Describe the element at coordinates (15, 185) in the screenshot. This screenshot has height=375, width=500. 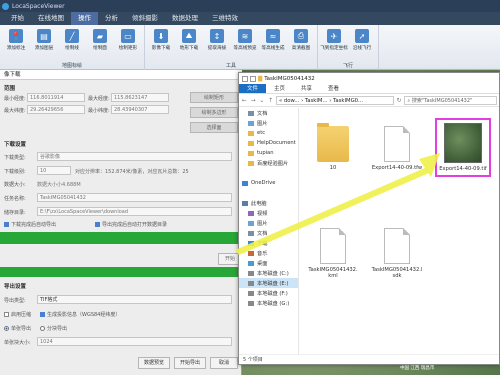
I see `data-size-label: 数据大小:` at that location.